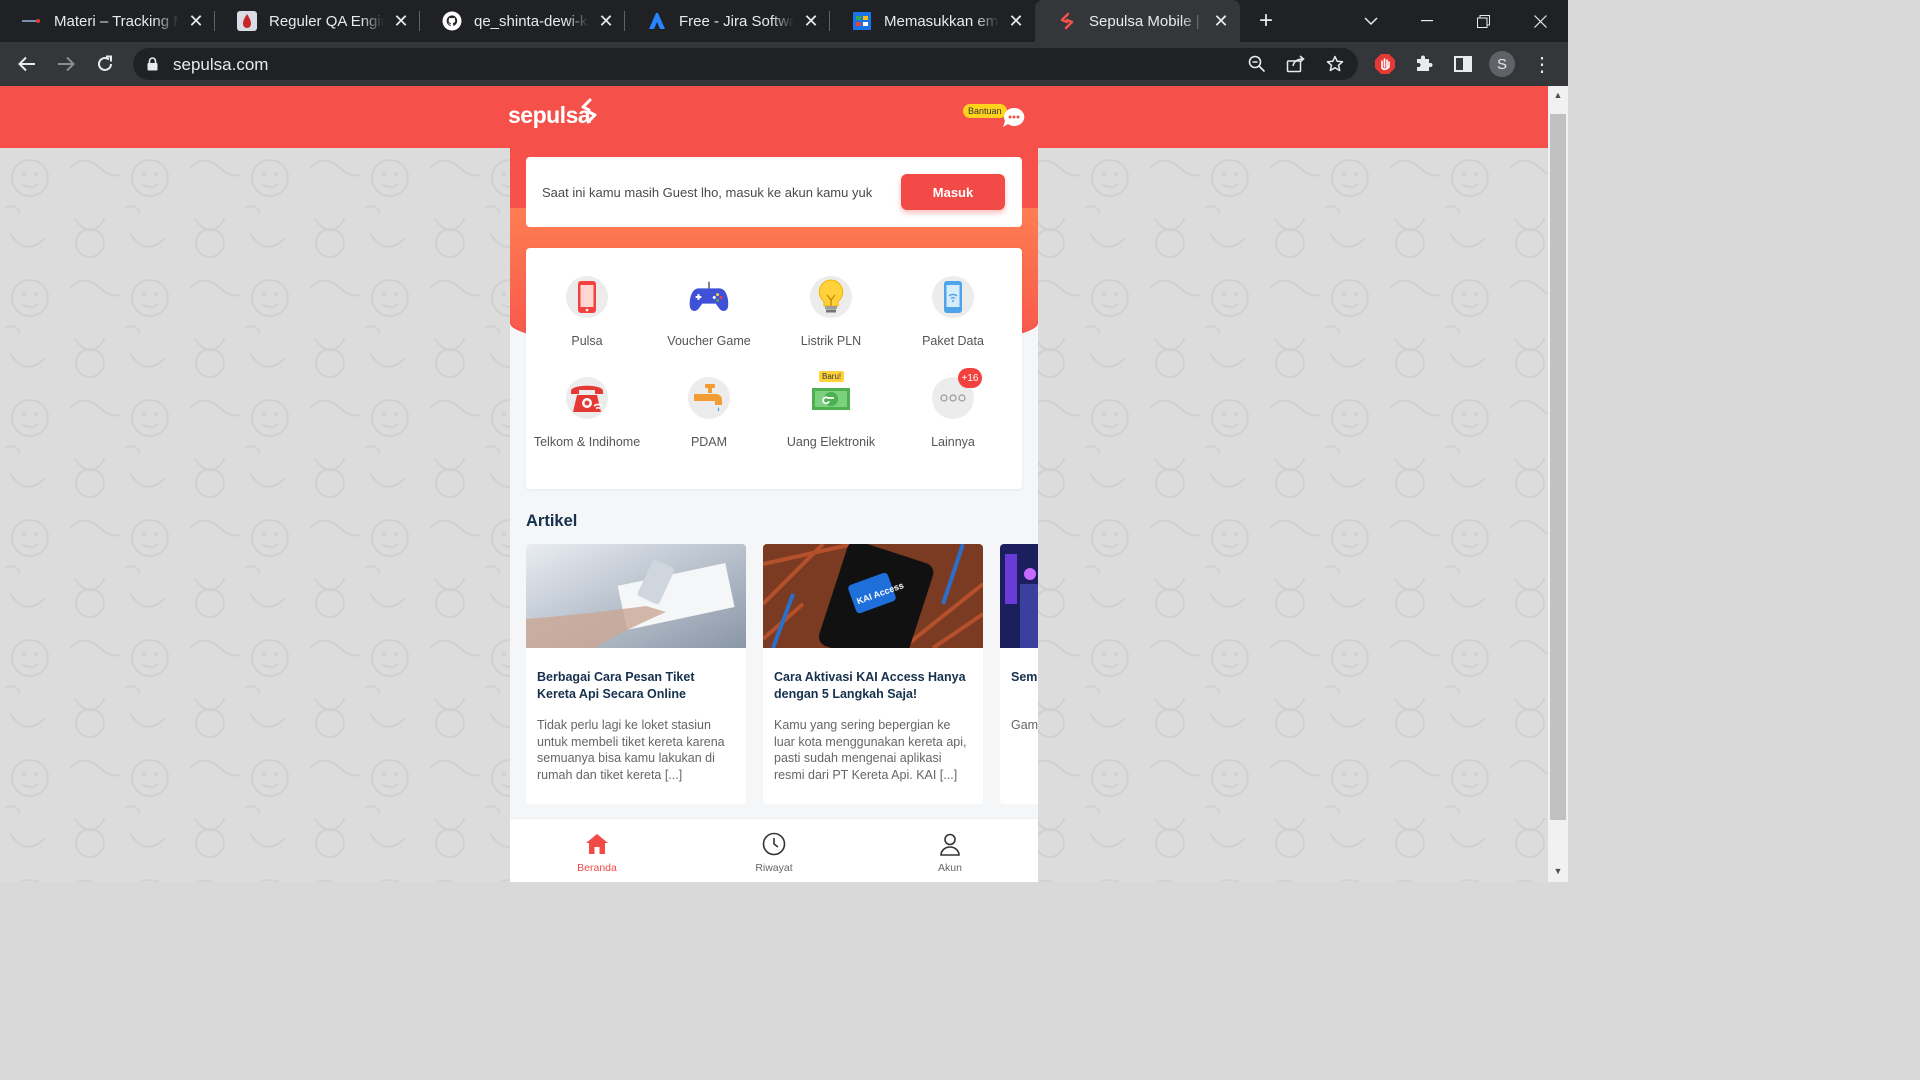 The width and height of the screenshot is (1920, 1080). Describe the element at coordinates (587, 442) in the screenshot. I see `service-label: Telkom & Indihome` at that location.